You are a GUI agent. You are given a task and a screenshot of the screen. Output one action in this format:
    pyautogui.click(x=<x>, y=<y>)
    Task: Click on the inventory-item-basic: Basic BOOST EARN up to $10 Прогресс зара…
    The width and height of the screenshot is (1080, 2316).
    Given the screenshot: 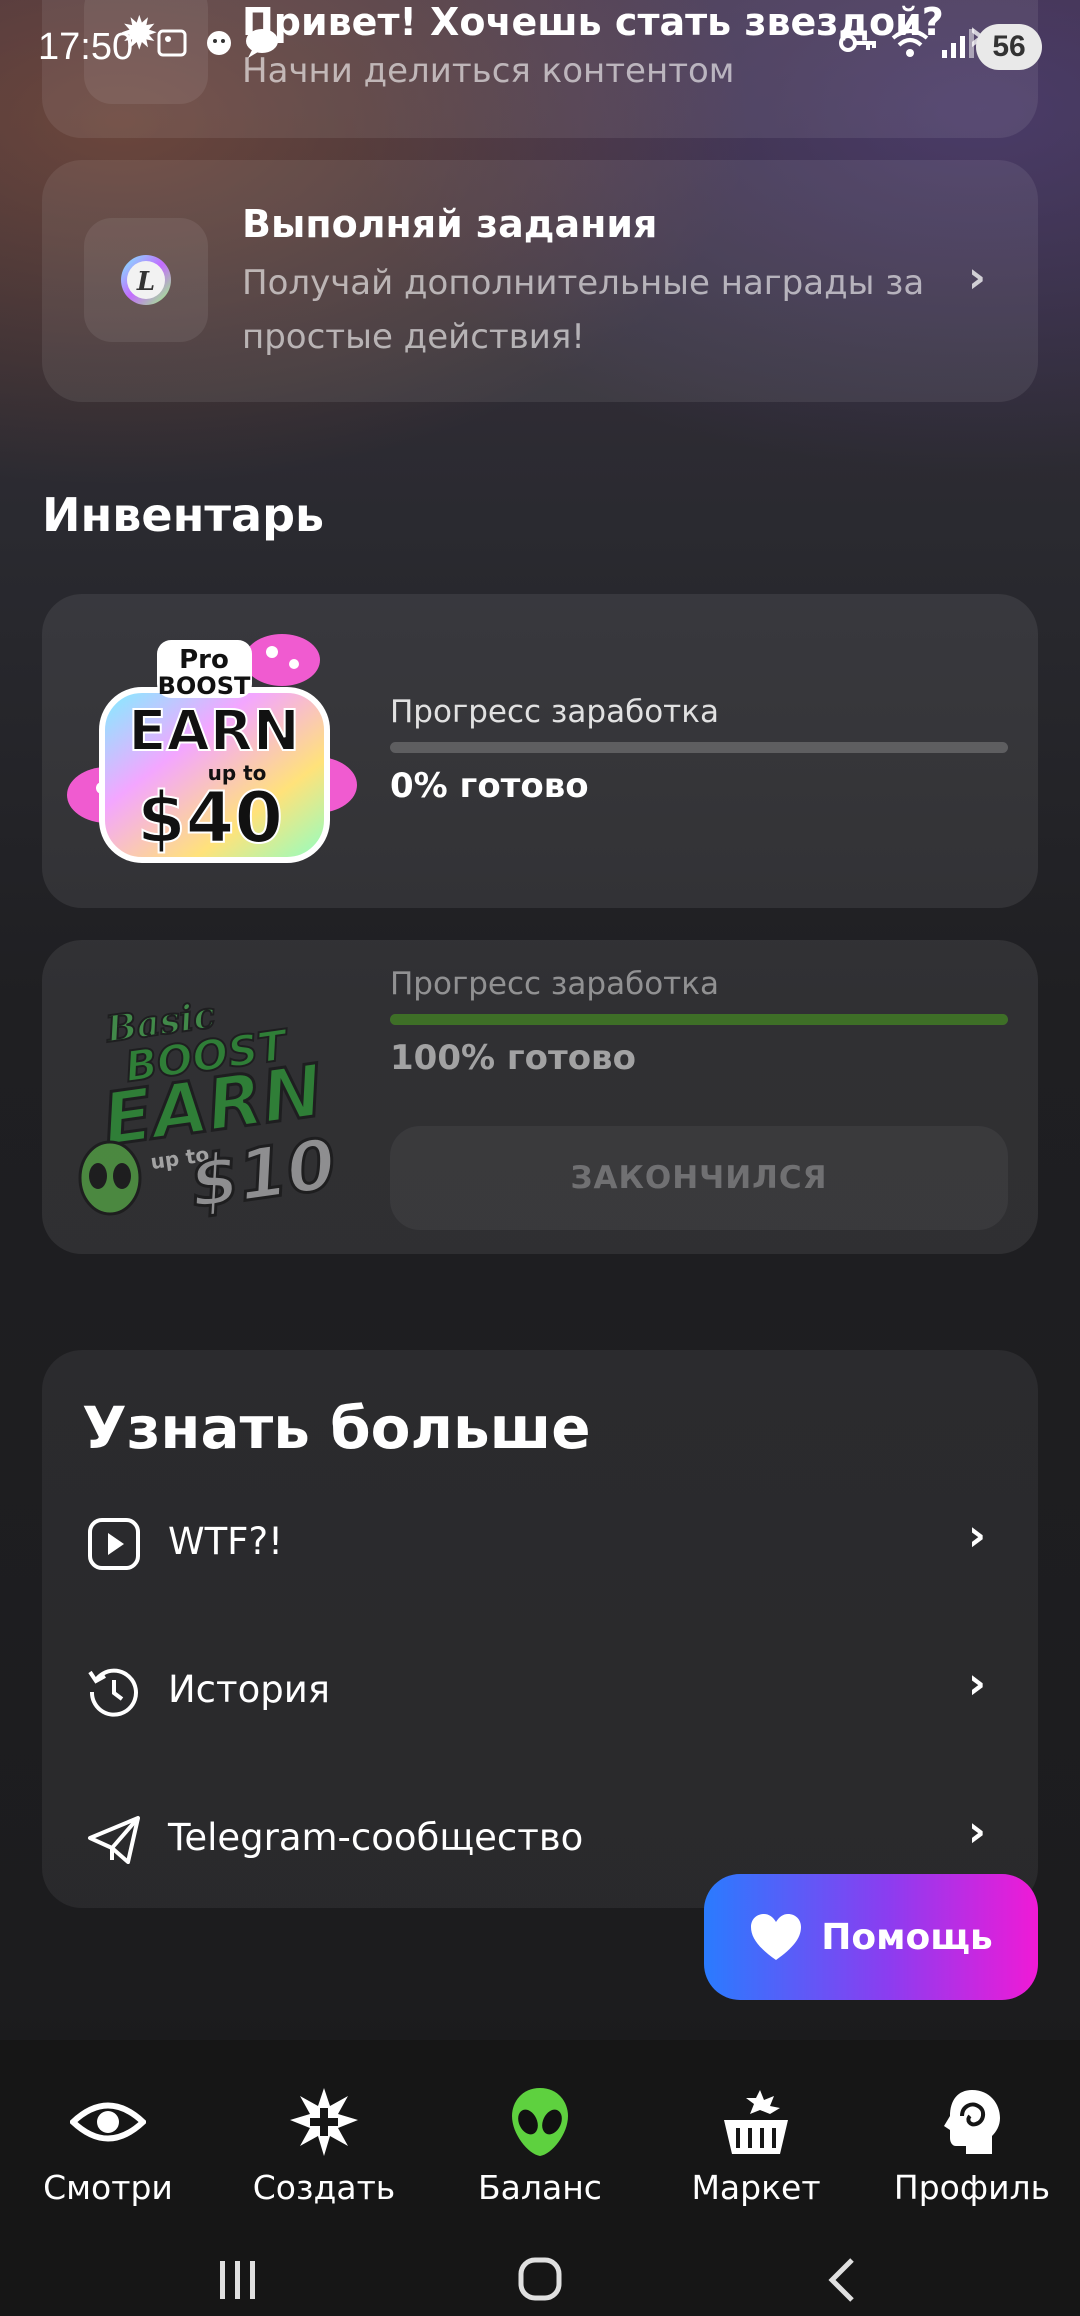 What is the action you would take?
    pyautogui.click(x=540, y=1097)
    